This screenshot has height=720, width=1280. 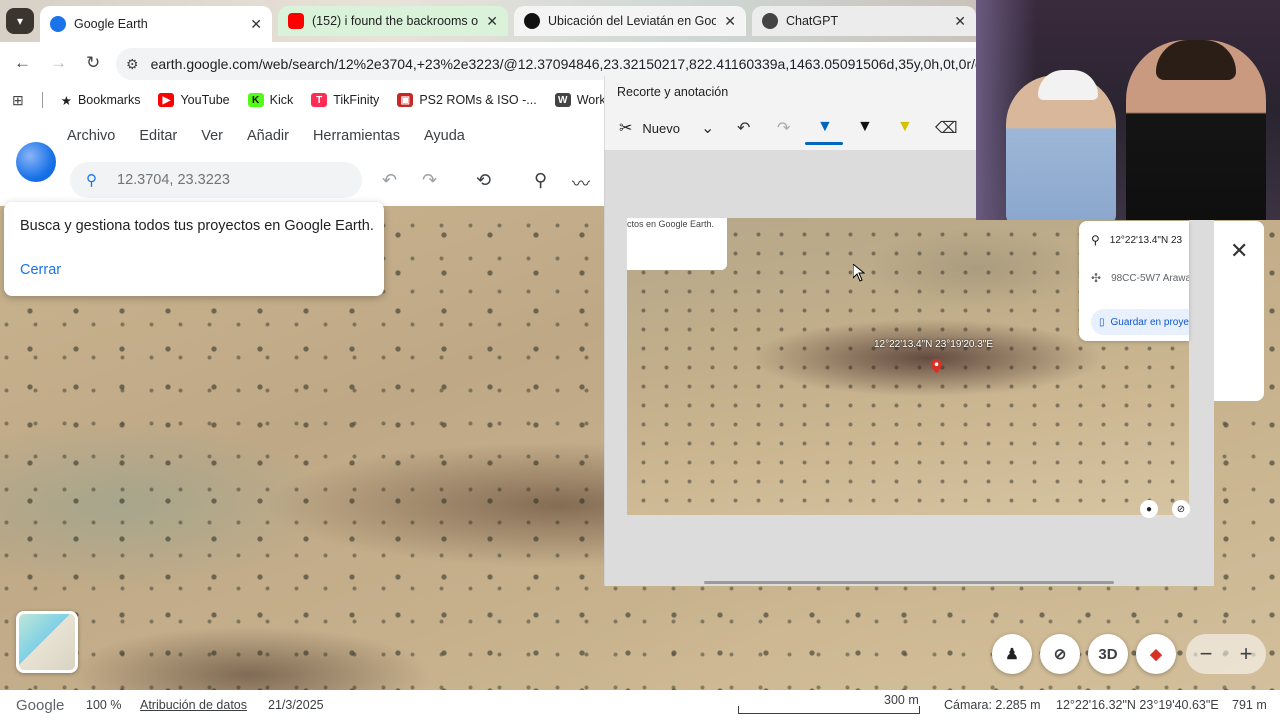 I want to click on selected-tool-indicator, so click(x=824, y=143).